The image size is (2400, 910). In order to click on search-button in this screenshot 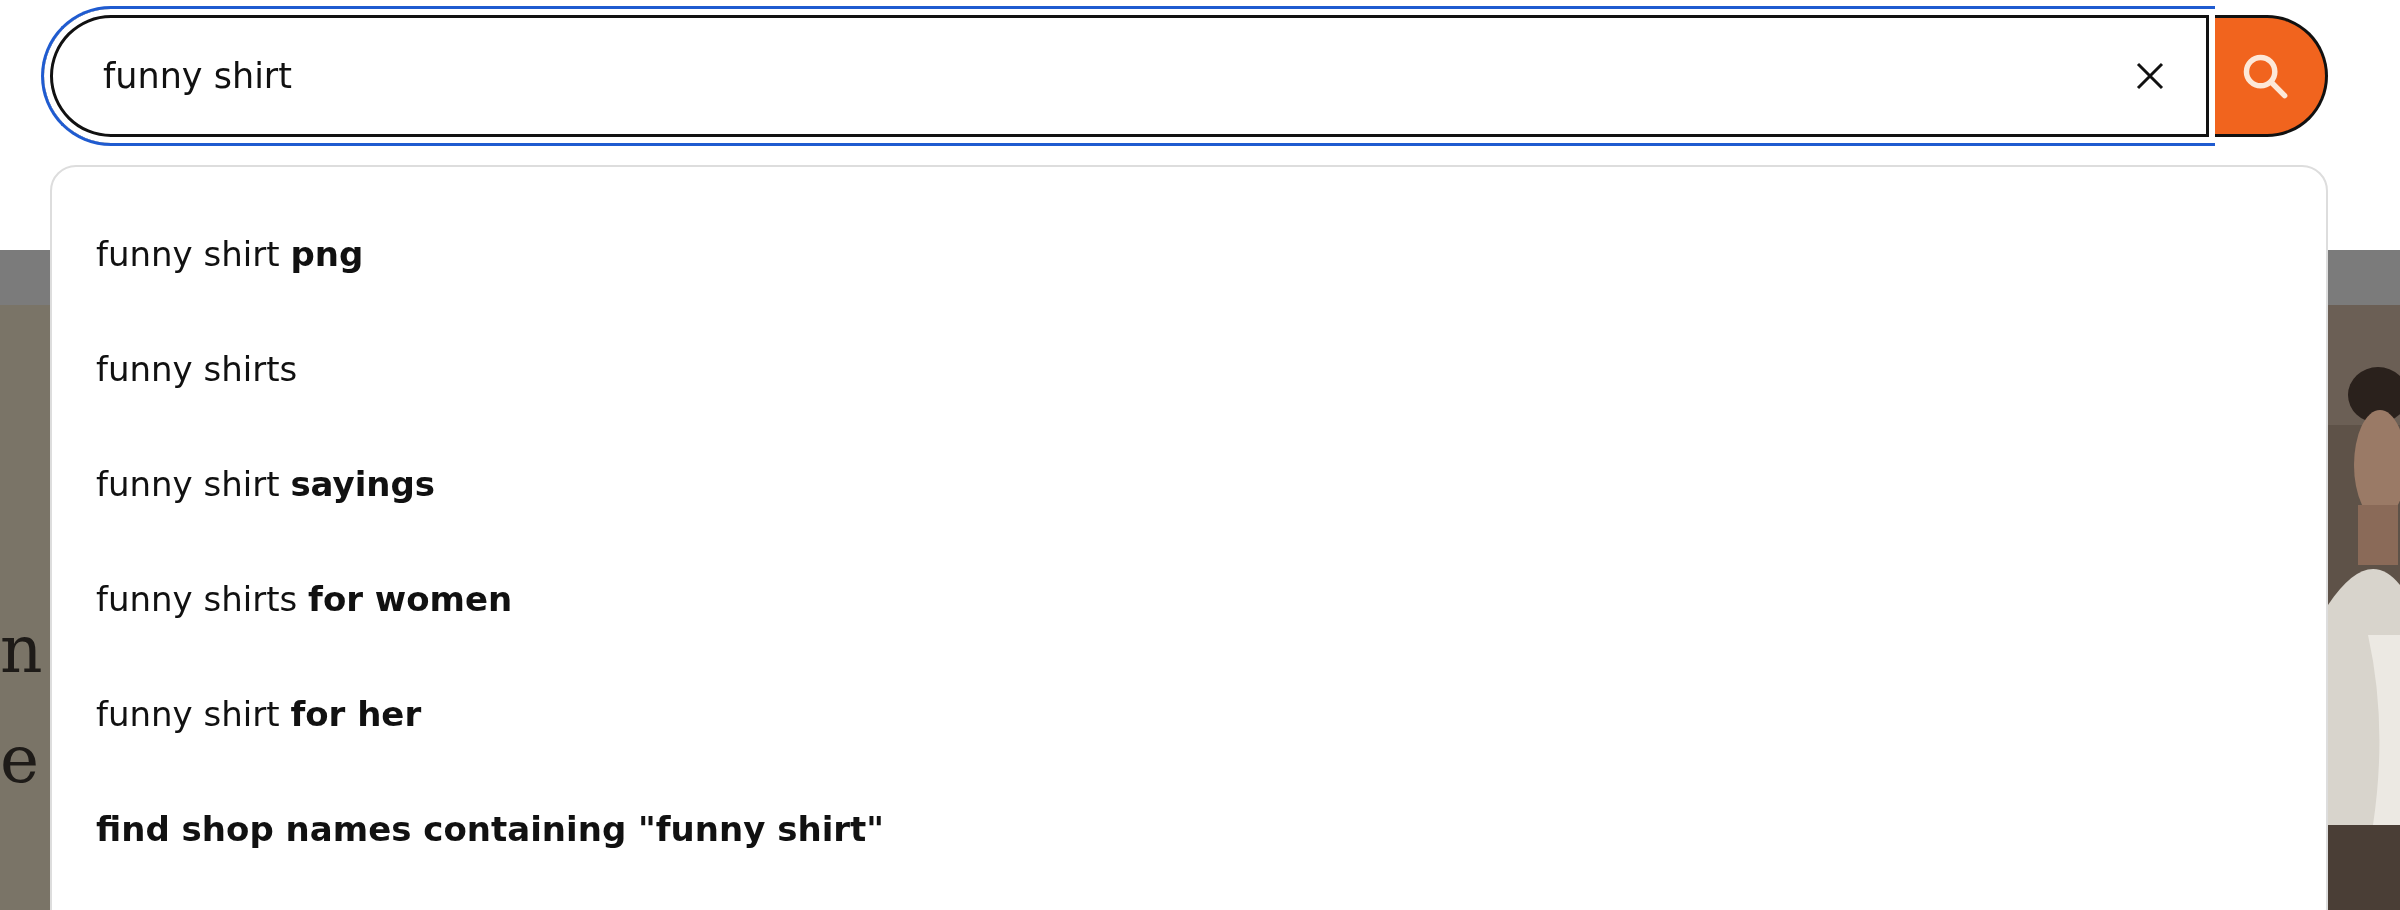, I will do `click(2271, 76)`.